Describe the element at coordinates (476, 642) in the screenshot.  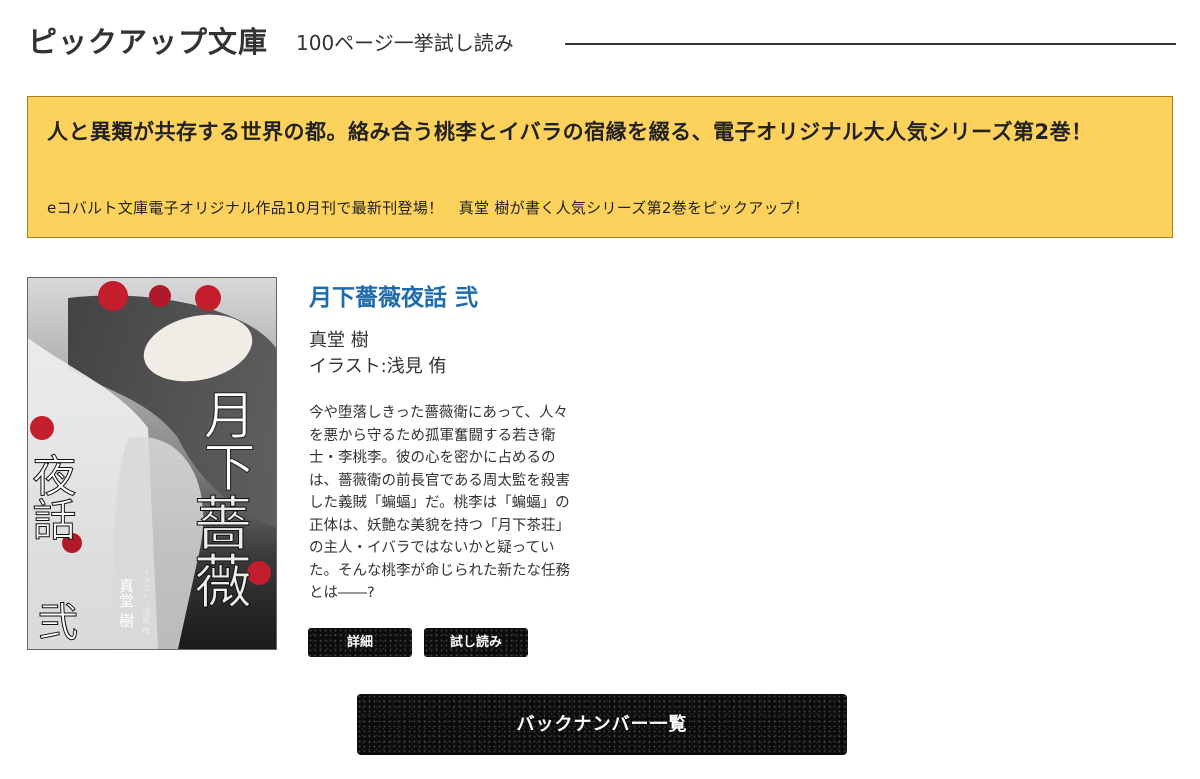
I see `trial-read-button: 試し読み` at that location.